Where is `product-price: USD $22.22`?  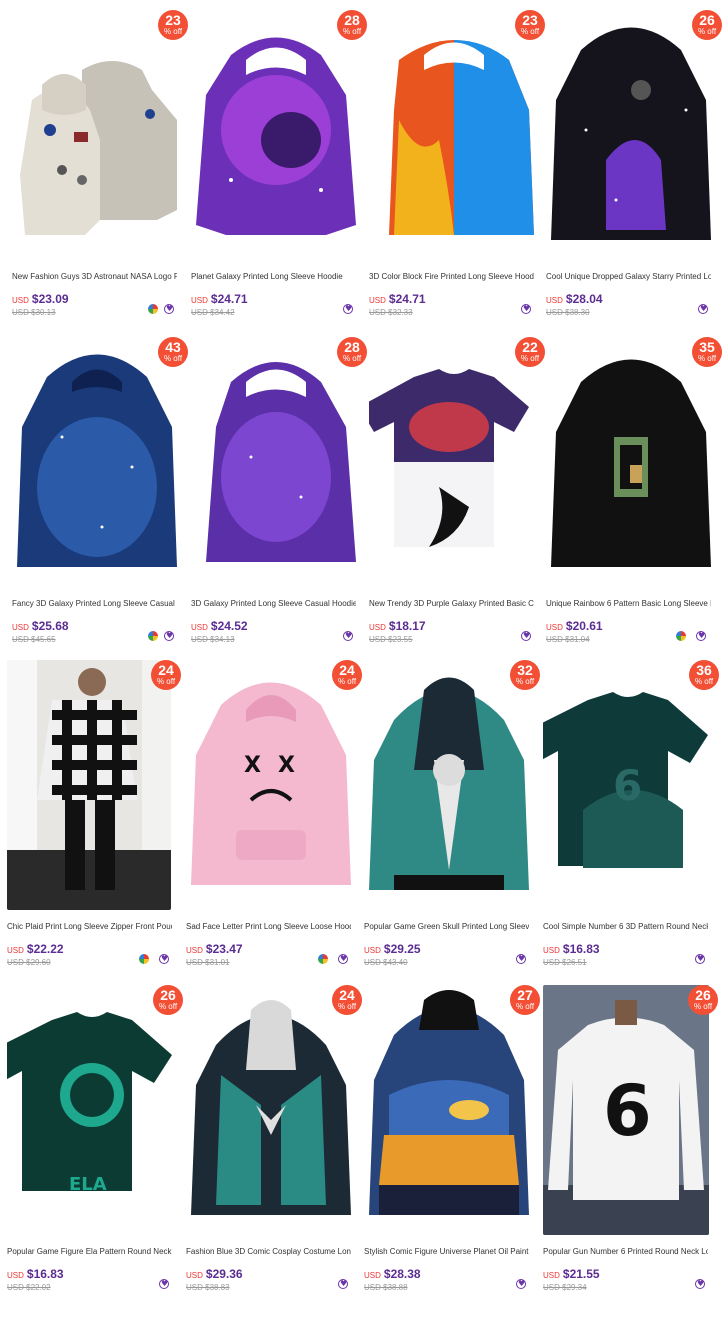
product-price: USD $22.22 is located at coordinates (35, 949).